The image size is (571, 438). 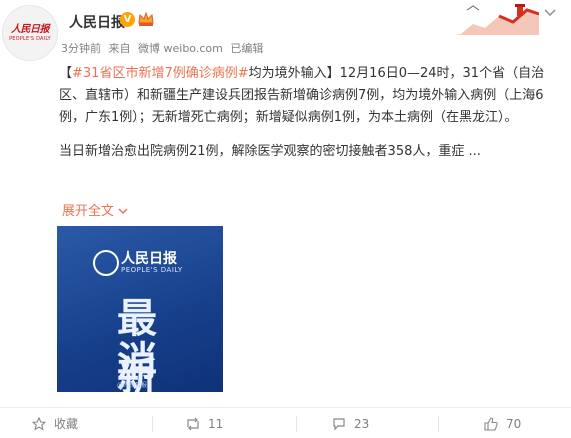 I want to click on footer-divider, so click(x=285, y=407).